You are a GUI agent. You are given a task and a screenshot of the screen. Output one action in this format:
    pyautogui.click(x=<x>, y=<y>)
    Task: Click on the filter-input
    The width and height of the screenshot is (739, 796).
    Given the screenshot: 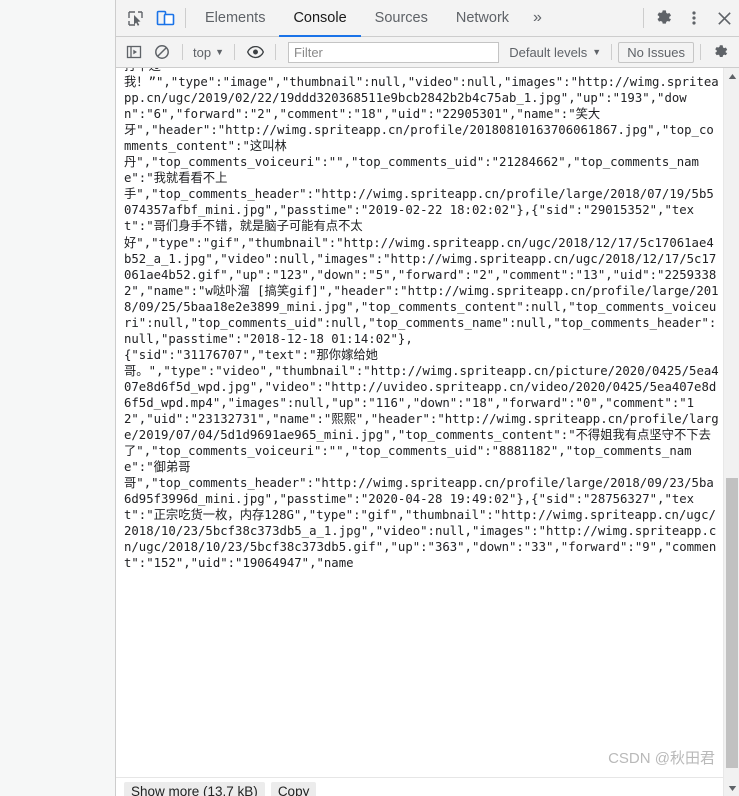 What is the action you would take?
    pyautogui.click(x=394, y=52)
    